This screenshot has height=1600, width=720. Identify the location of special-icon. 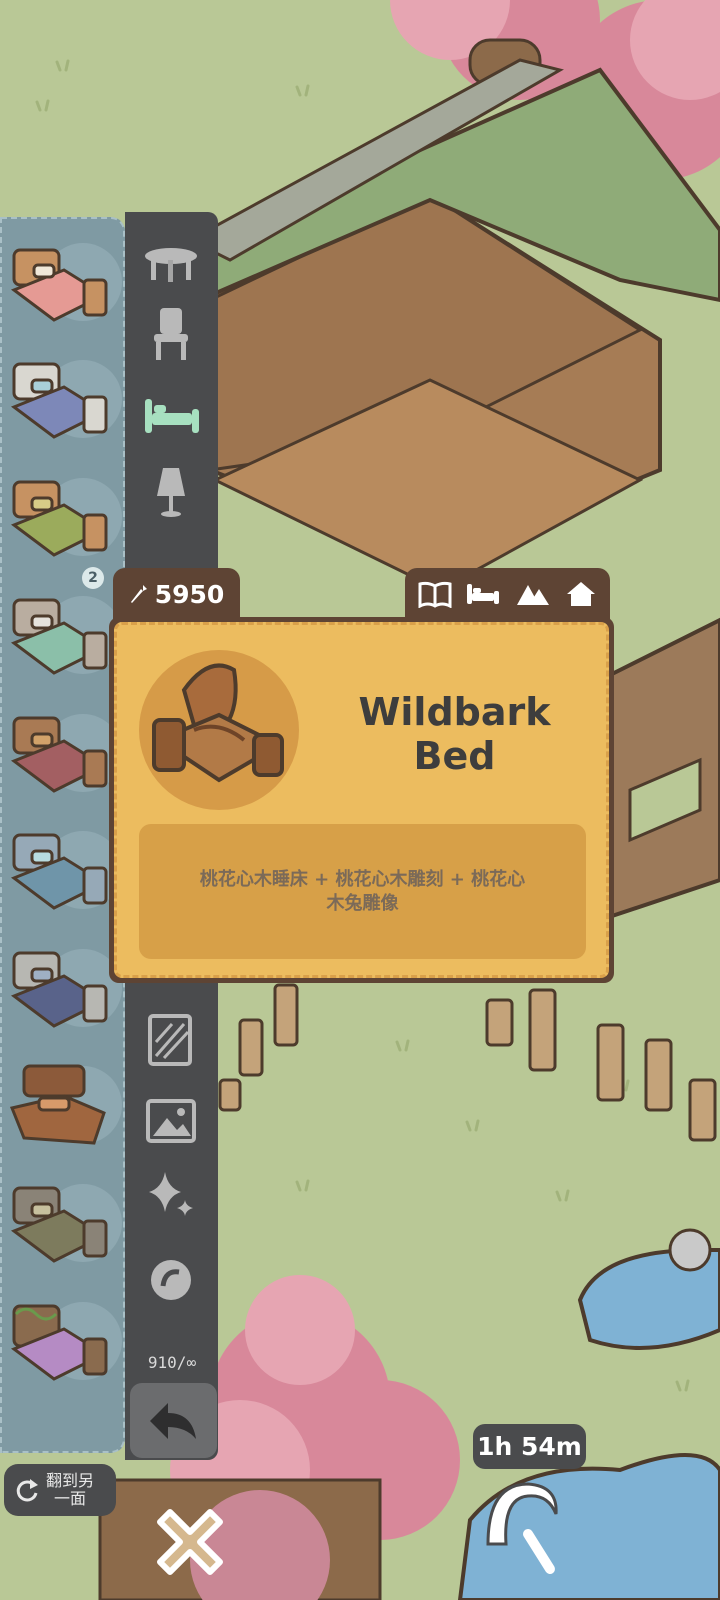
(171, 1280).